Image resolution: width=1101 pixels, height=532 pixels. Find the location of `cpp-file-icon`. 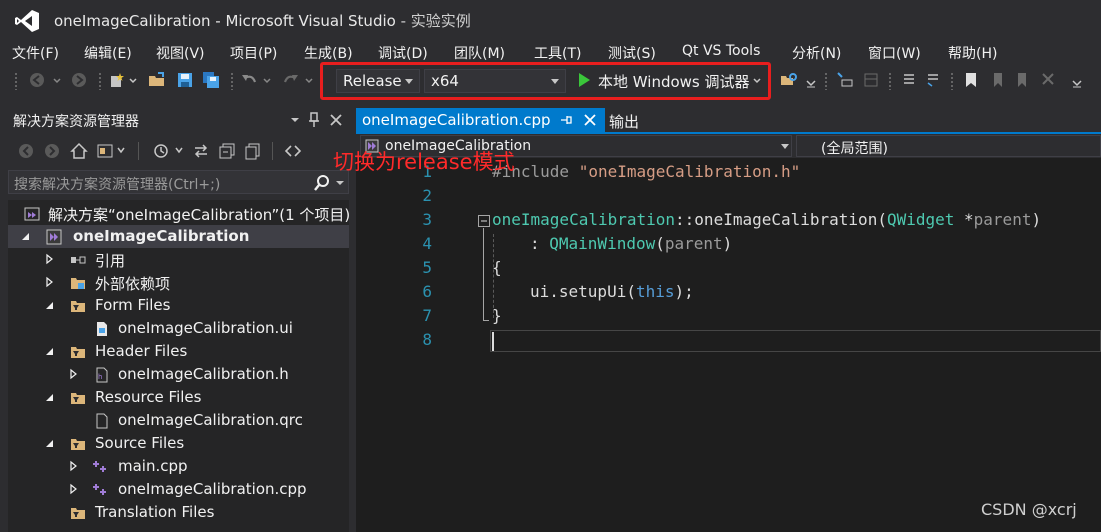

cpp-file-icon is located at coordinates (99, 489).